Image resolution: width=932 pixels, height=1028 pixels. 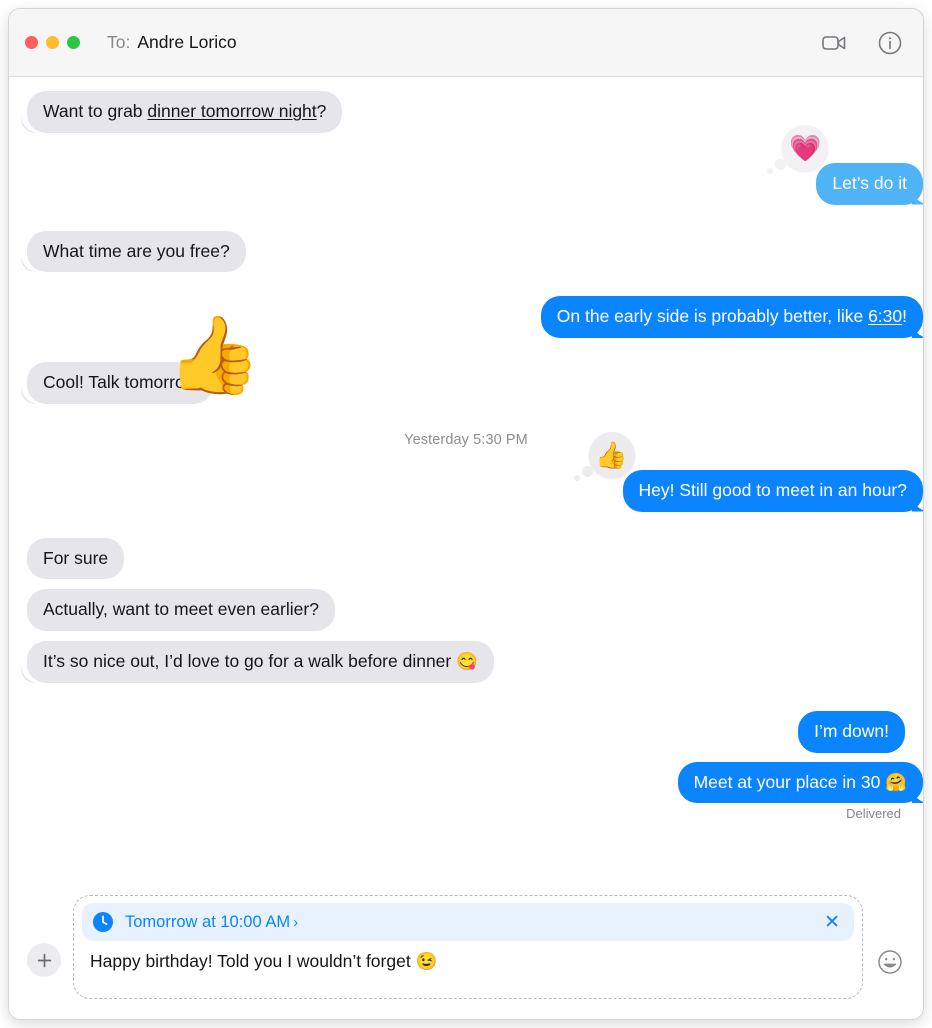 I want to click on thumbs-up-tapback: 👍, so click(x=604, y=456).